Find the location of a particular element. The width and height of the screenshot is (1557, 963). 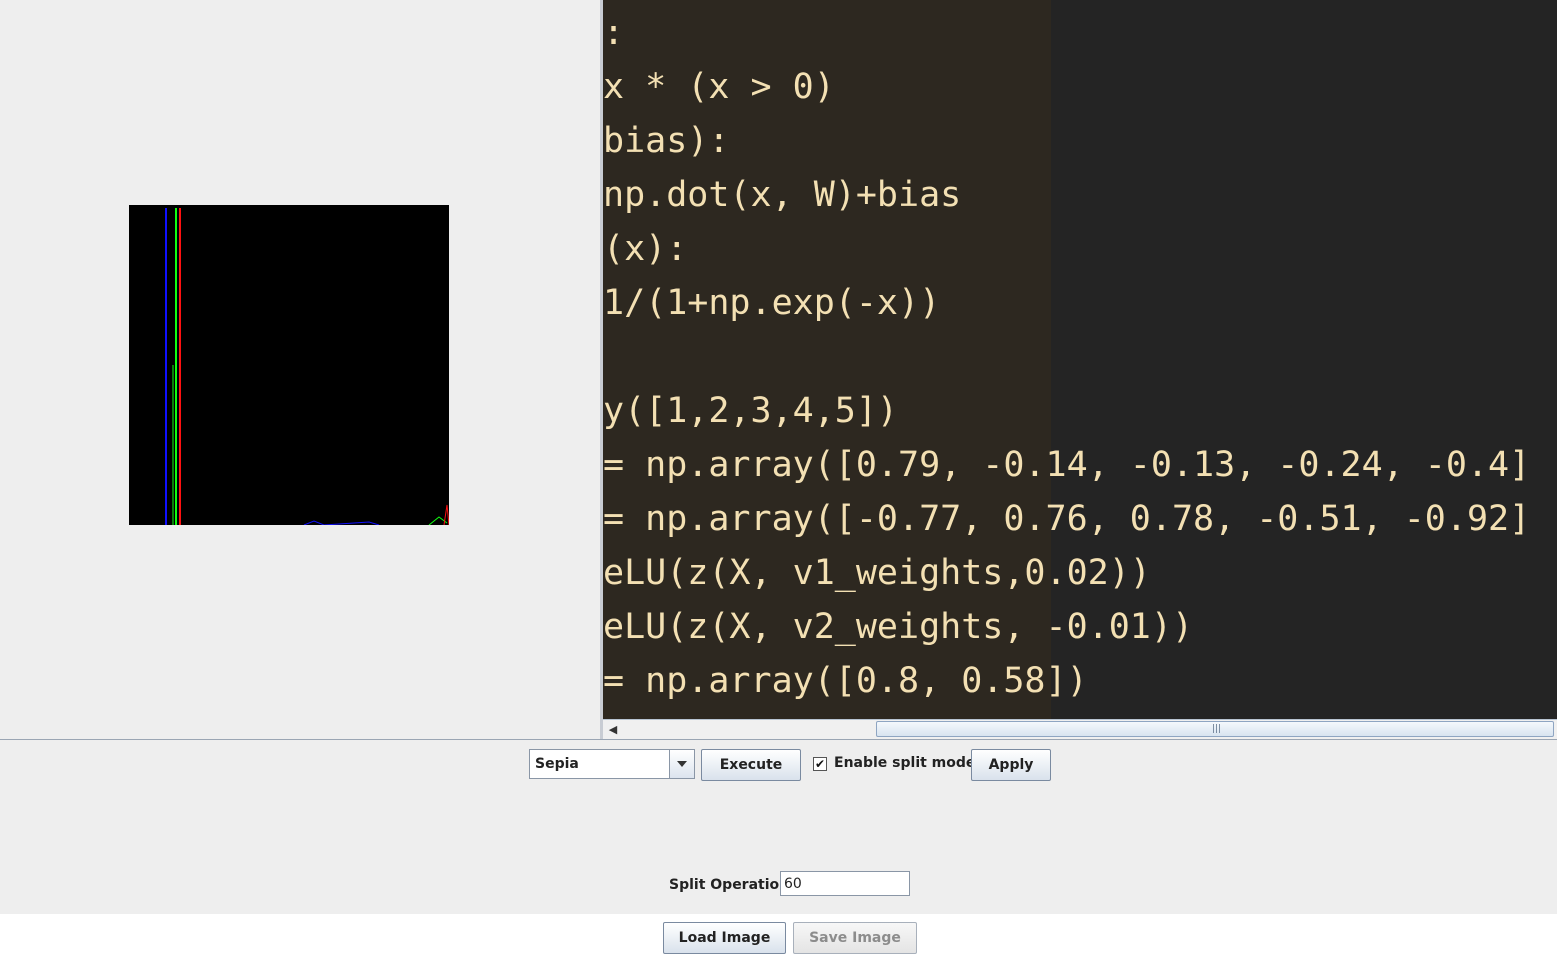

split-operation-label: Split Operation is located at coordinates (729, 885).